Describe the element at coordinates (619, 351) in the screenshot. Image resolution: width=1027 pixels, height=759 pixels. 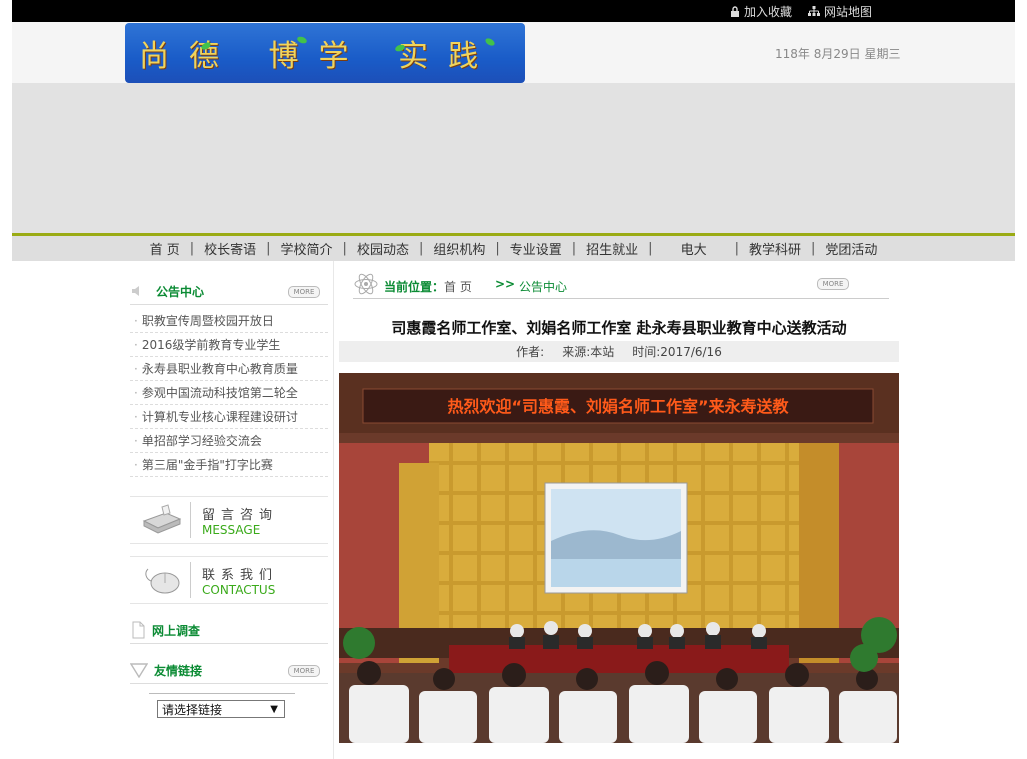
I see `article-meta: 作者: 来源:本站 时间:2017/6/16` at that location.